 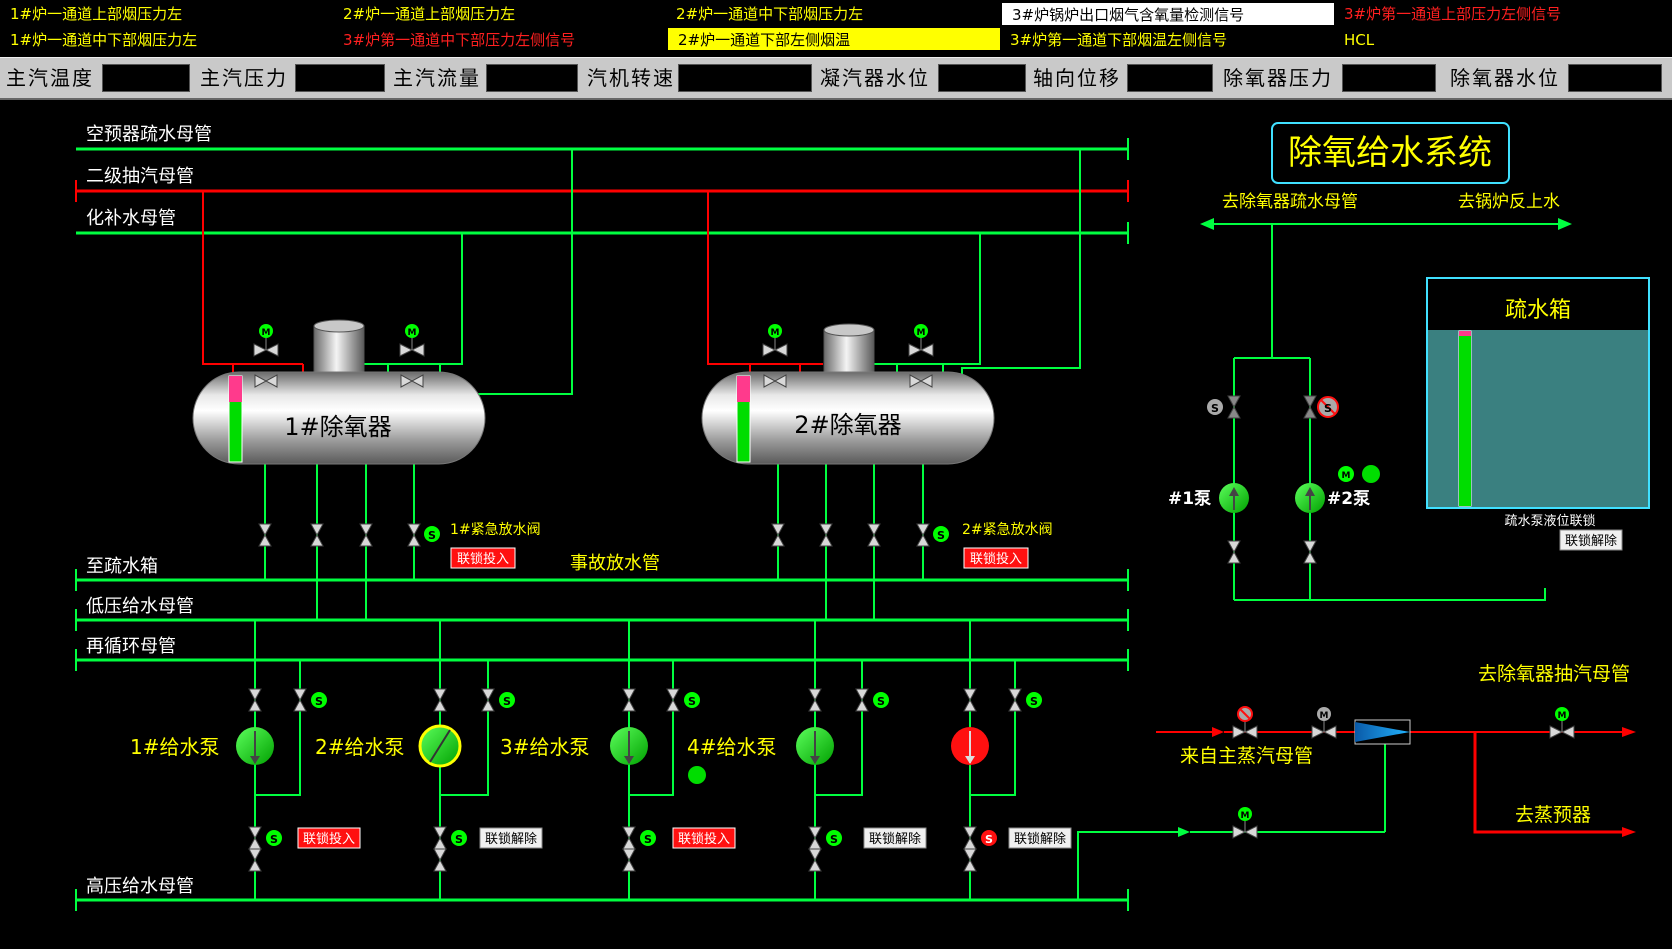 I want to click on drain-valves: S S, so click(x=603, y=535).